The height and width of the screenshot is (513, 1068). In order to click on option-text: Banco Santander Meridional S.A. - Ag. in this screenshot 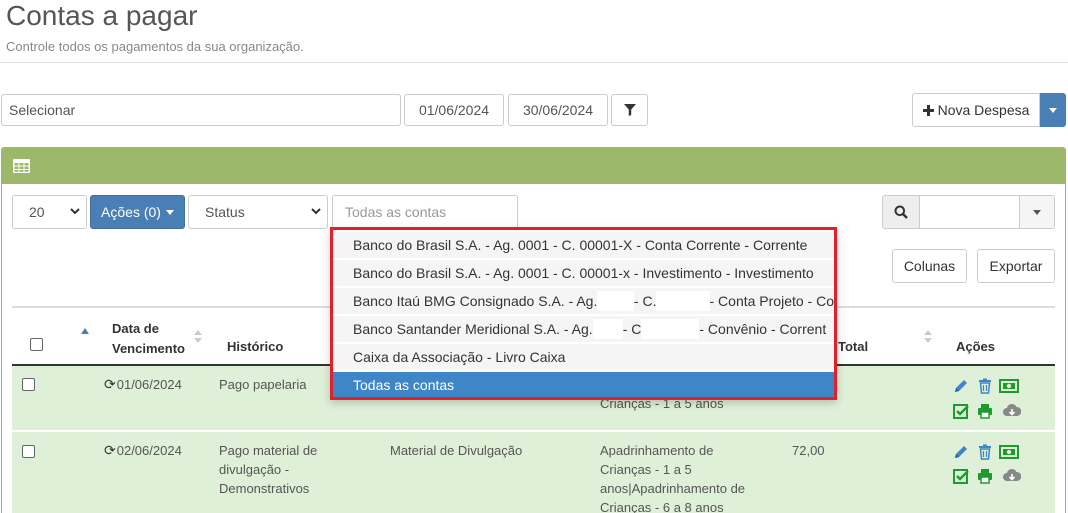, I will do `click(473, 329)`.